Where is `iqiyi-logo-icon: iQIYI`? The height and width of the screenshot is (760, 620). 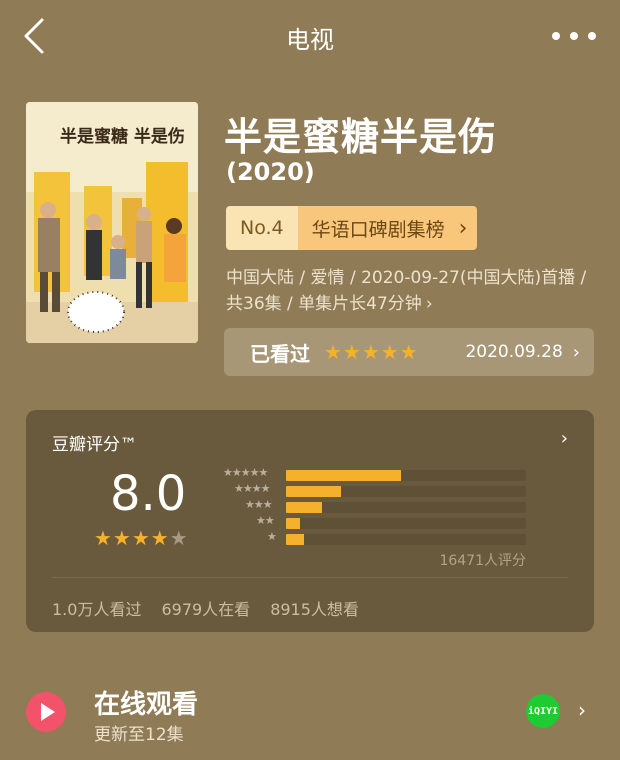 iqiyi-logo-icon: iQIYI is located at coordinates (543, 711).